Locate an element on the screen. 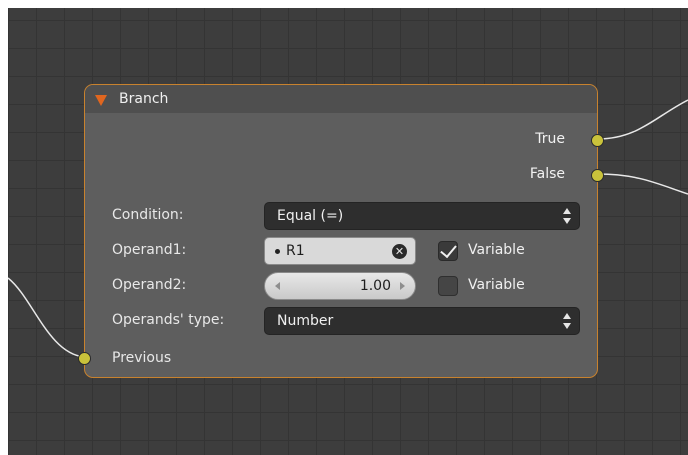  operand1-field: R1 ✕ is located at coordinates (340, 251).